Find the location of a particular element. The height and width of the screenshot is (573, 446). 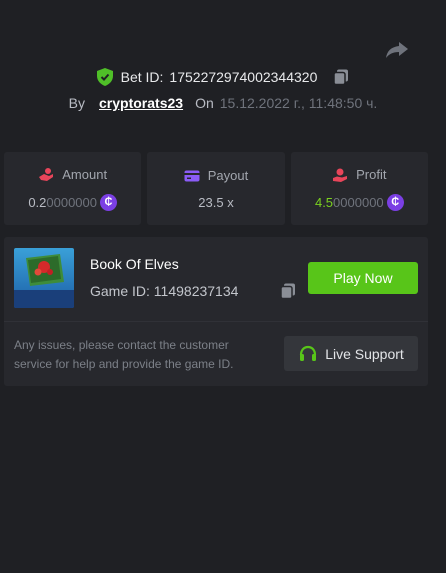

bet-id-value: 1752272974002344320 is located at coordinates (243, 77).